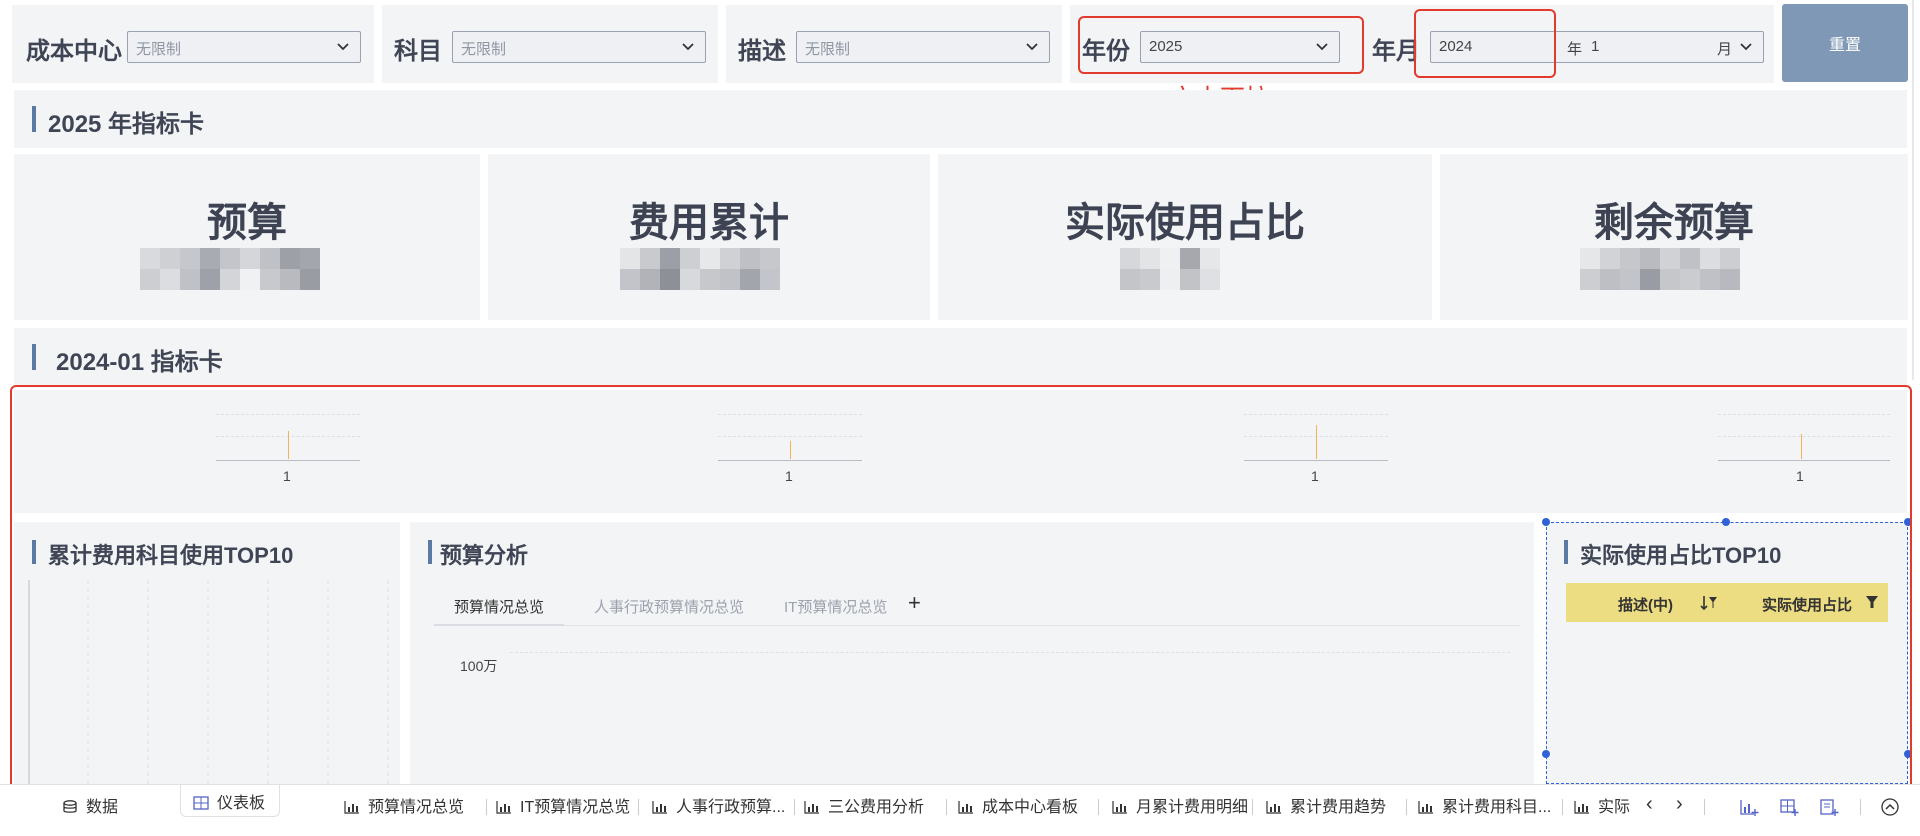  What do you see at coordinates (201, 803) in the screenshot?
I see `dashboard-icon` at bounding box center [201, 803].